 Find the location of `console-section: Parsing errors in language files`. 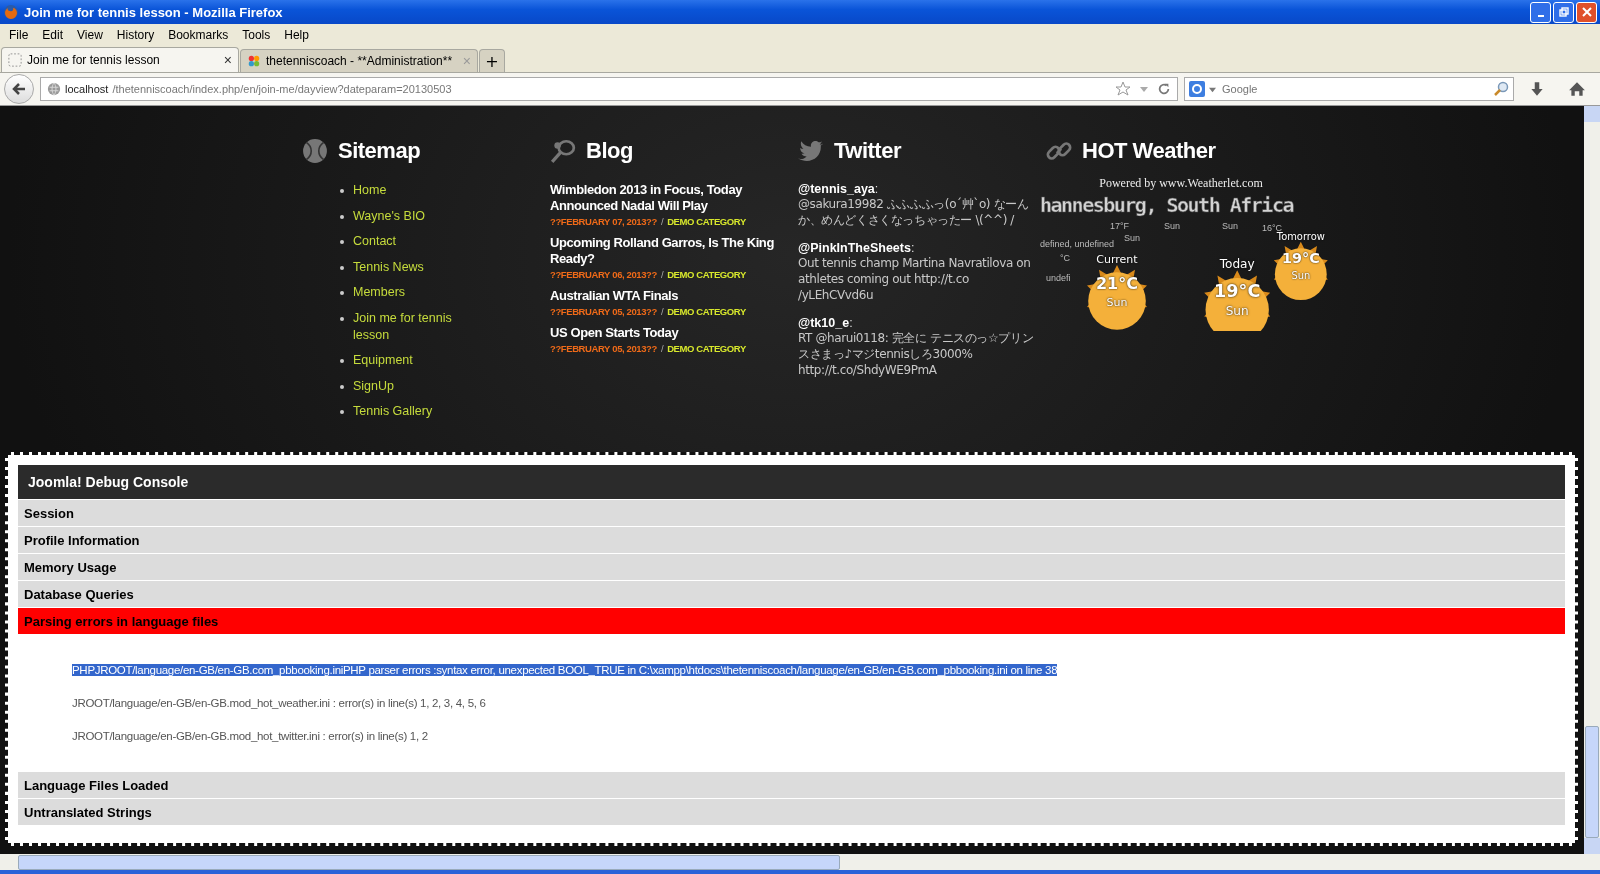

console-section: Parsing errors in language files is located at coordinates (791, 621).